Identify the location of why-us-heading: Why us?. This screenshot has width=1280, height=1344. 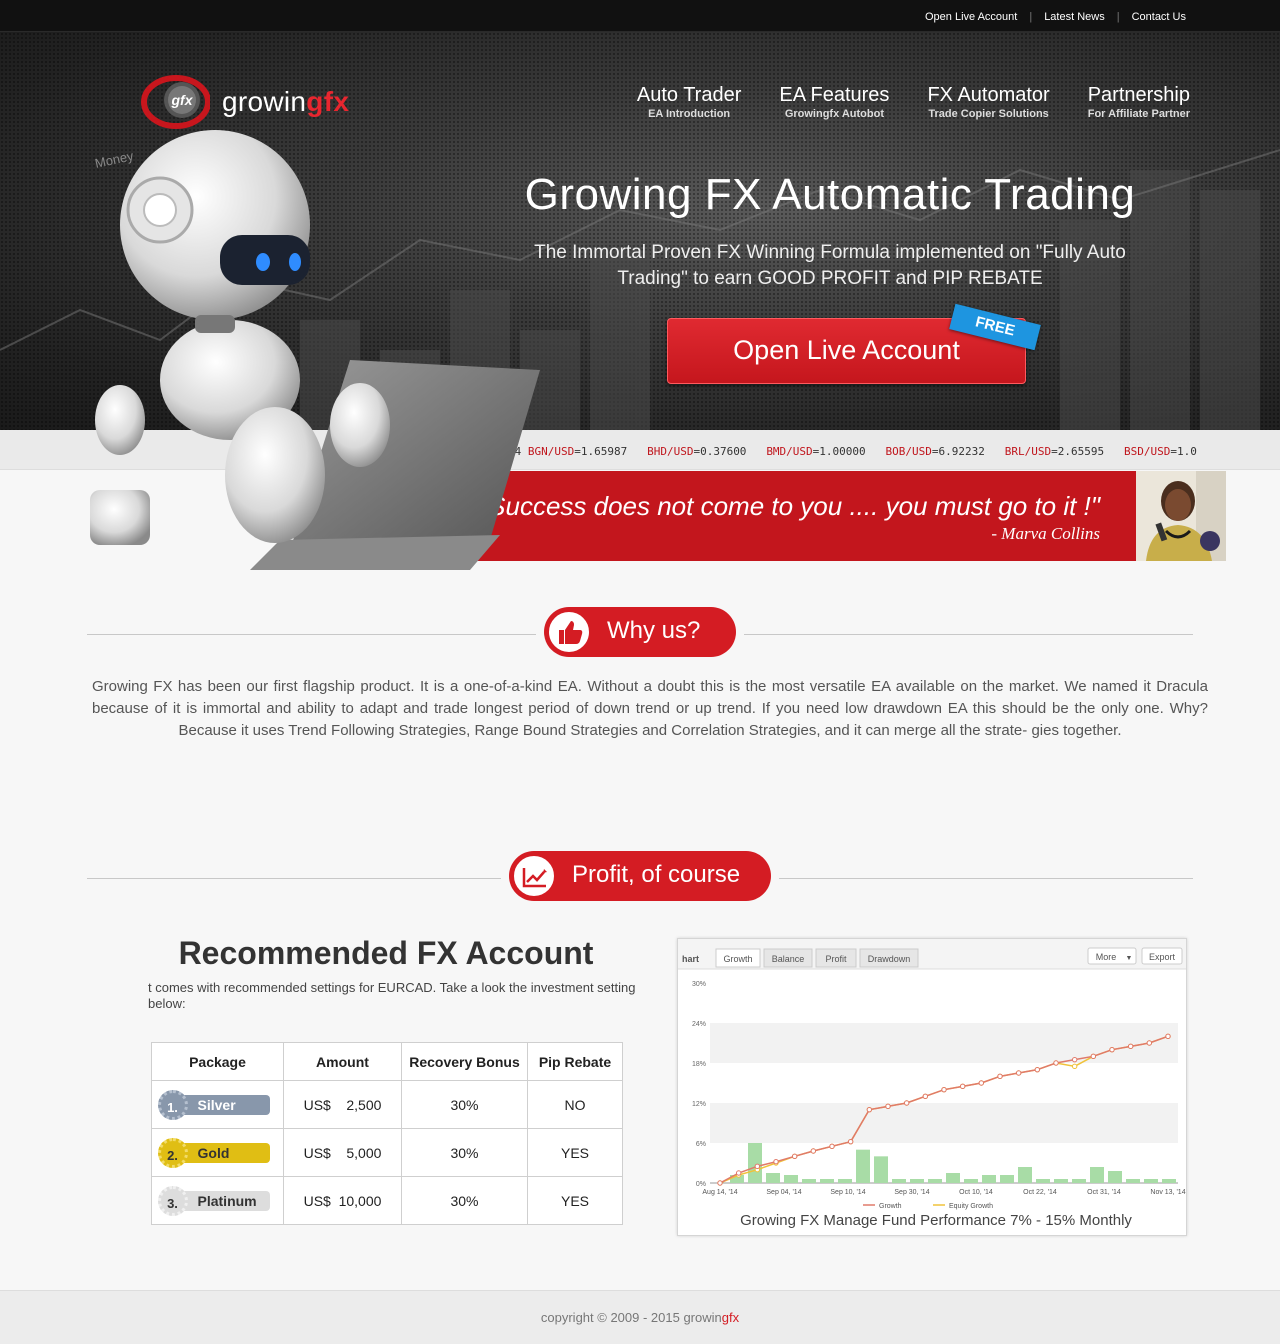
(640, 632).